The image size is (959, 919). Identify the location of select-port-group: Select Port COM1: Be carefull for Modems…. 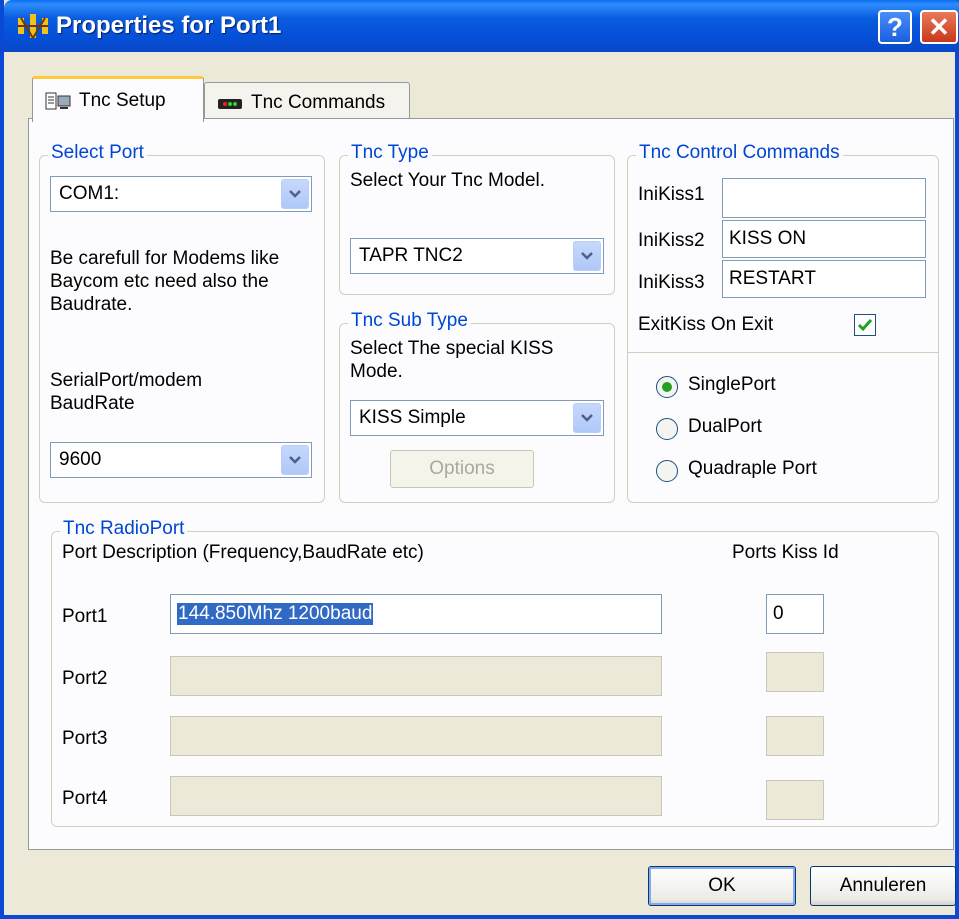
(182, 322).